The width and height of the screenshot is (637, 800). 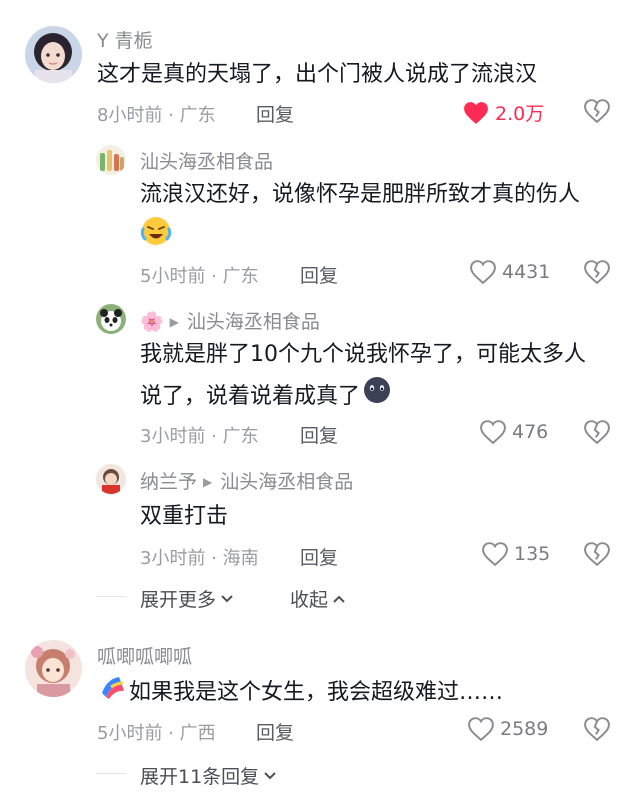 I want to click on like-count: 2589, so click(x=524, y=729).